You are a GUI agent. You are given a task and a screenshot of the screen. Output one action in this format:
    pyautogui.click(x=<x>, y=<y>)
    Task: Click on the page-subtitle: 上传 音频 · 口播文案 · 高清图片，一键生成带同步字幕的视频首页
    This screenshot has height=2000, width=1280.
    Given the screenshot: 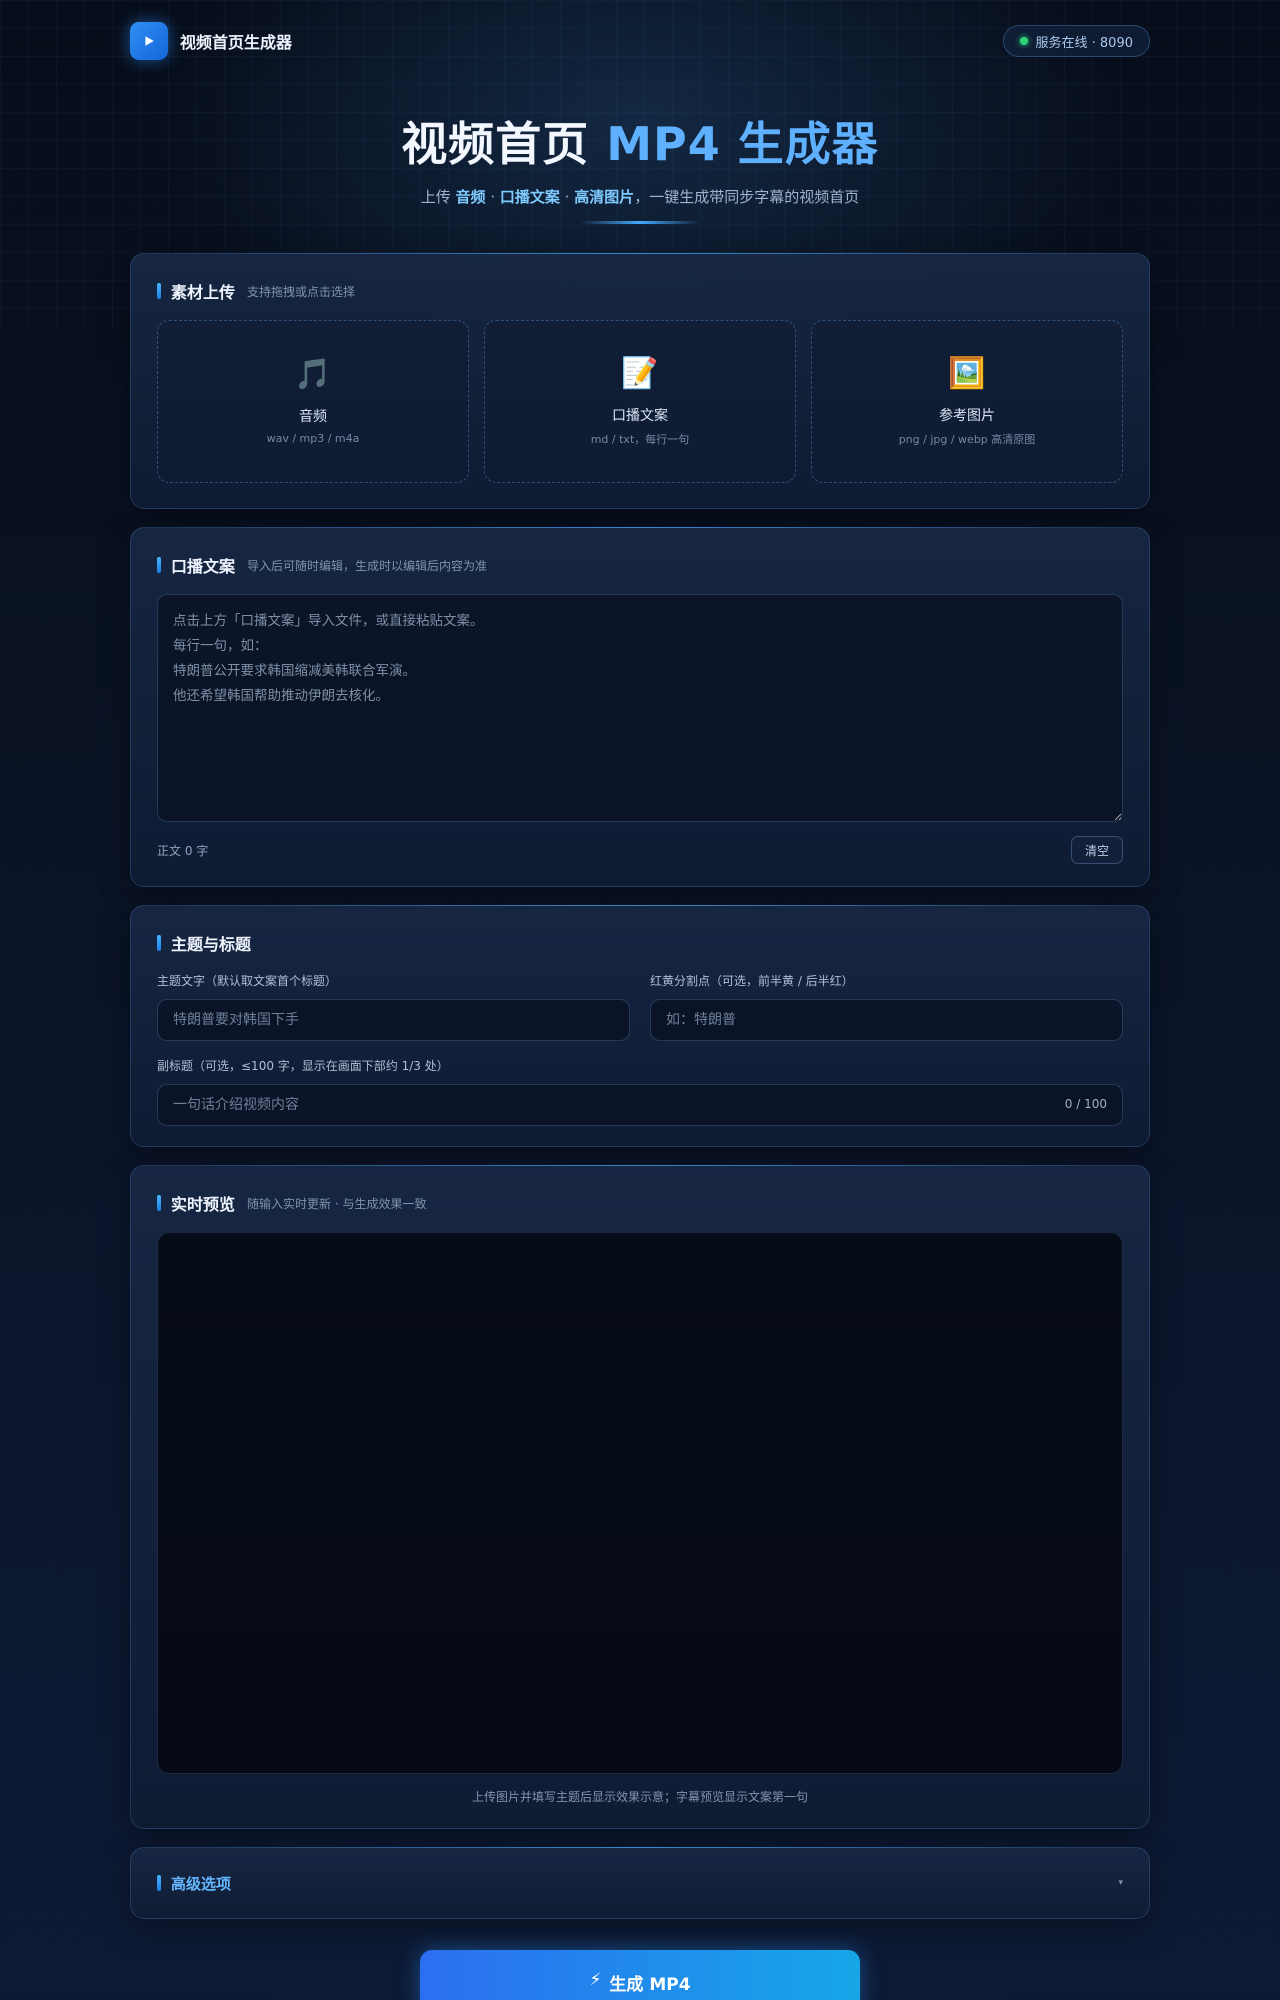 What is the action you would take?
    pyautogui.click(x=640, y=196)
    